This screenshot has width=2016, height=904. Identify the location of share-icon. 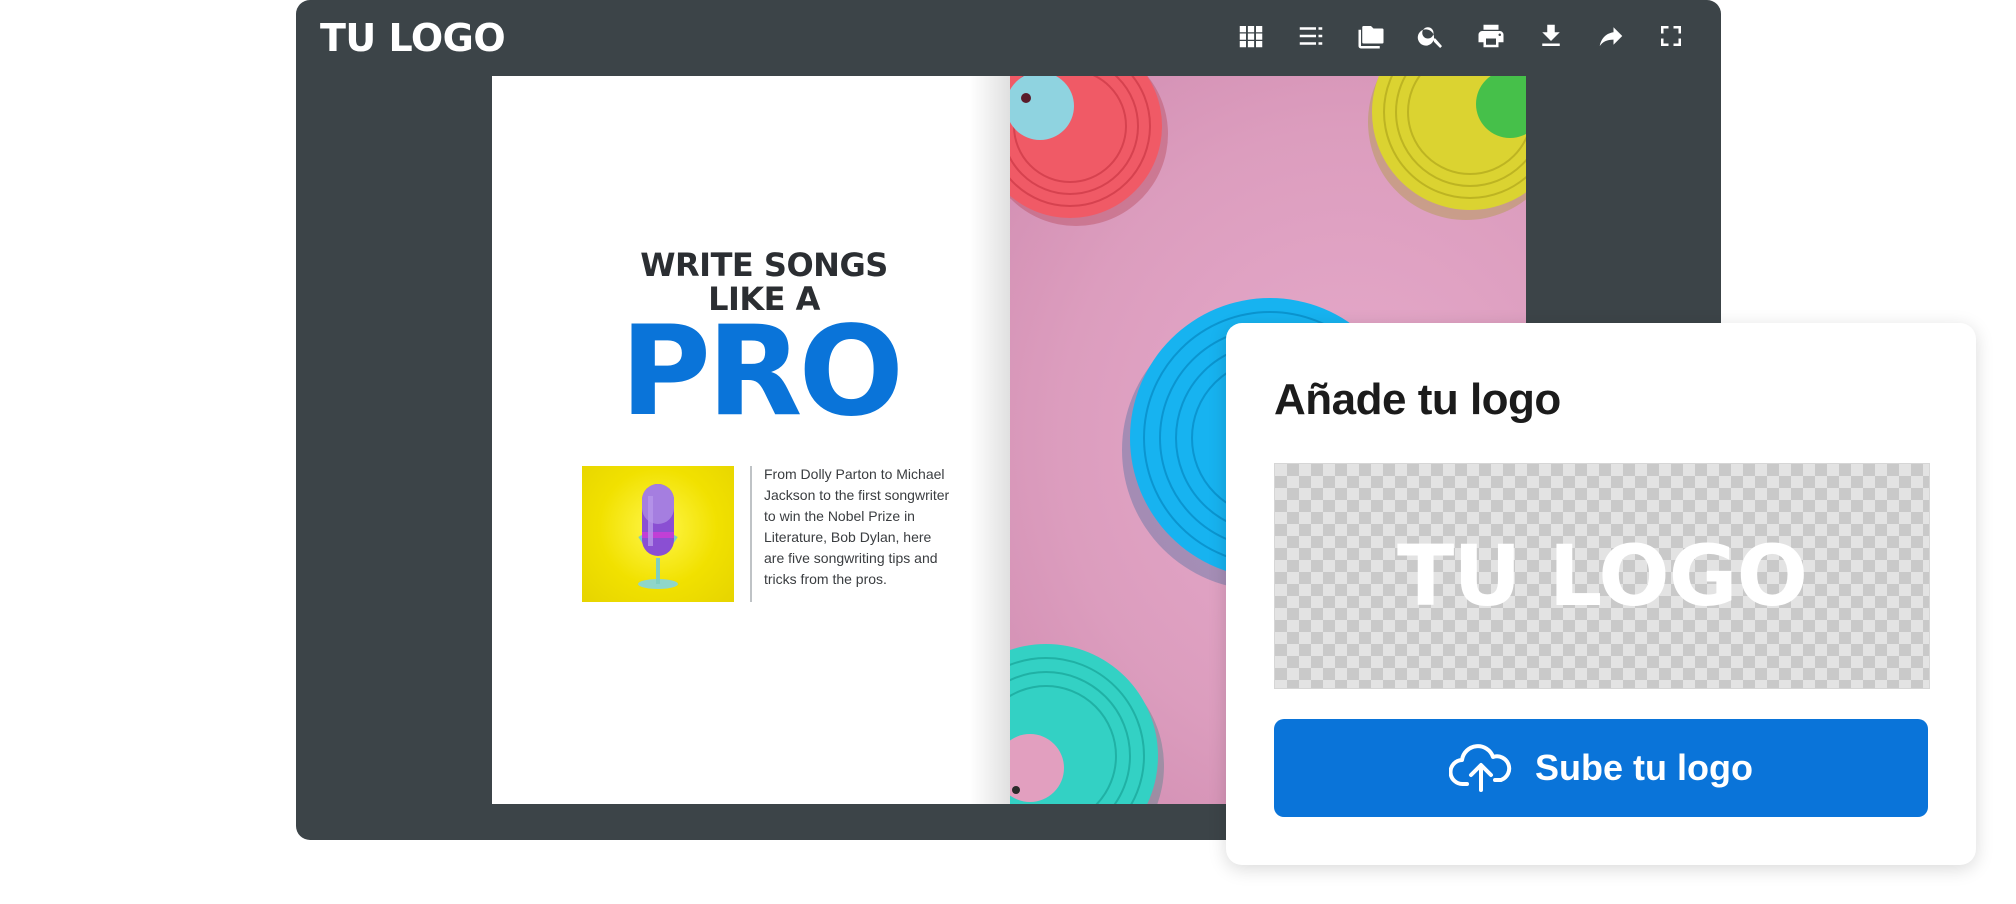
(1611, 36).